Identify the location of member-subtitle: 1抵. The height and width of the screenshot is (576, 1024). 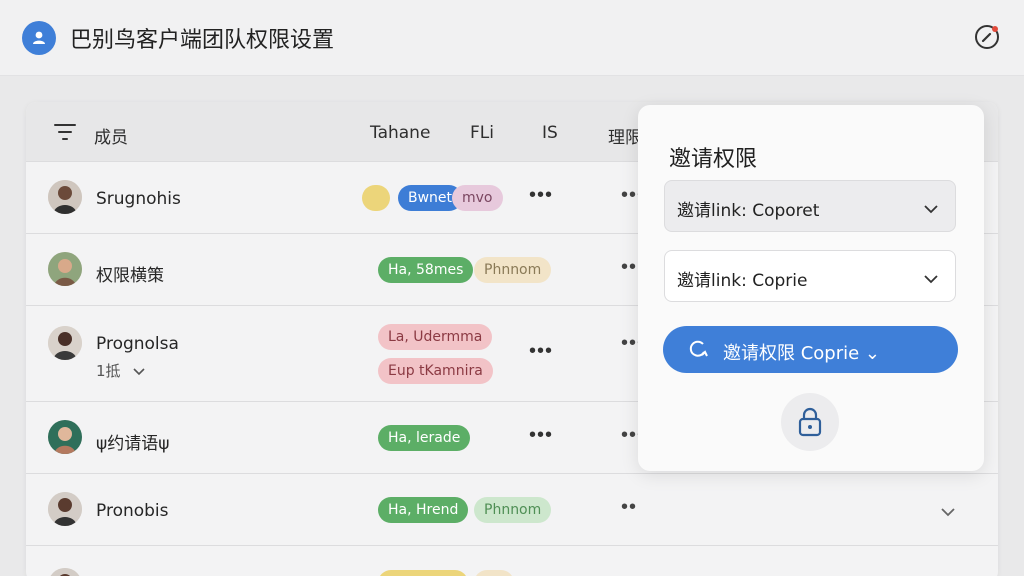
(120, 370).